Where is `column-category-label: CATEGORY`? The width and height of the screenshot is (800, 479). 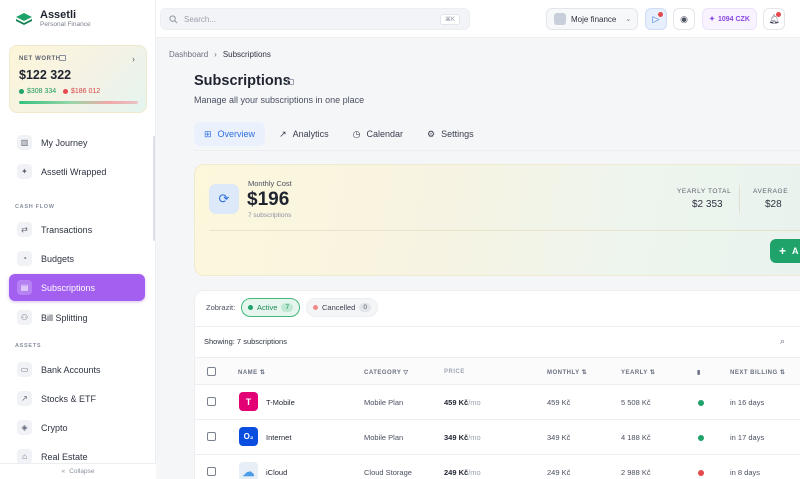
column-category-label: CATEGORY is located at coordinates (383, 373).